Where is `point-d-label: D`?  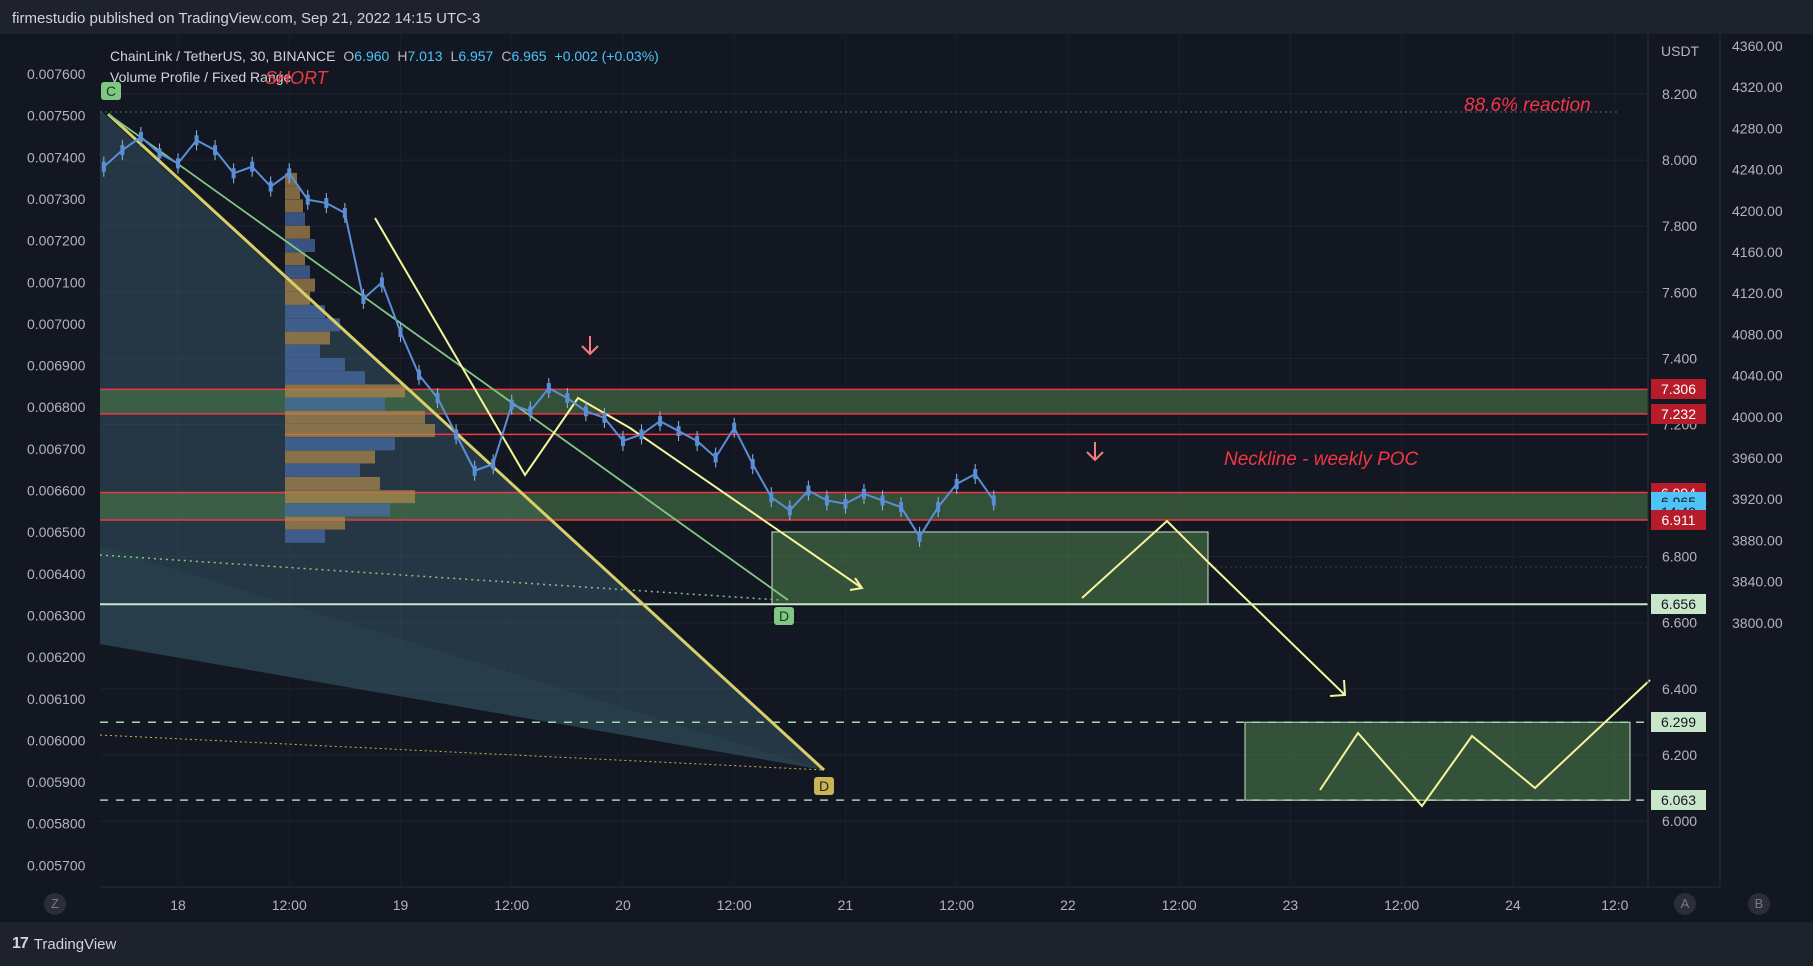 point-d-label: D is located at coordinates (784, 616).